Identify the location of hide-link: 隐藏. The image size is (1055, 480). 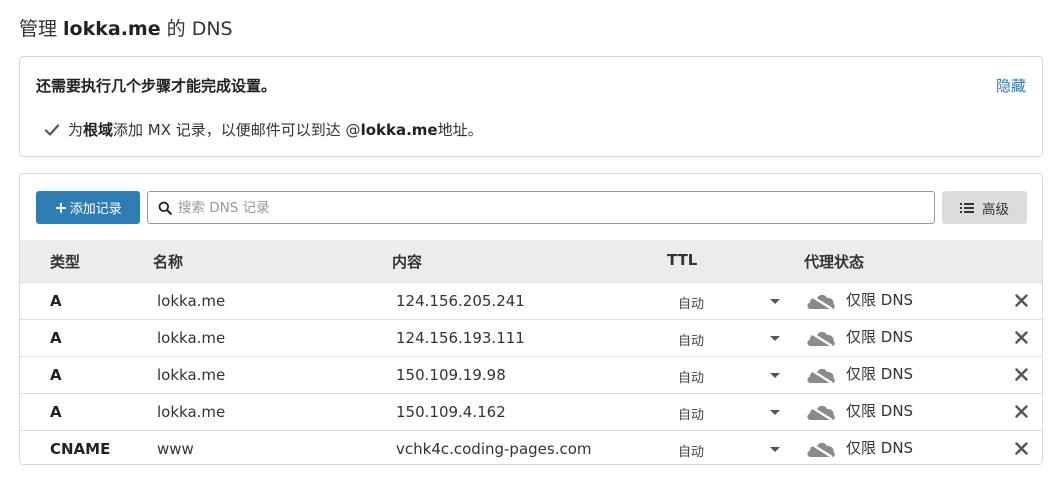
(1011, 85).